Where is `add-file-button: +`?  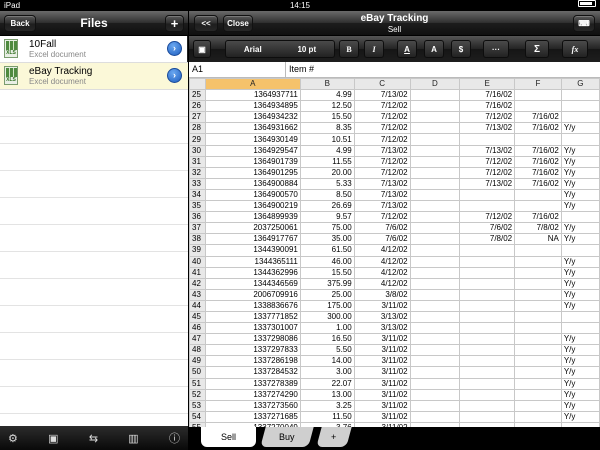 add-file-button: + is located at coordinates (174, 23).